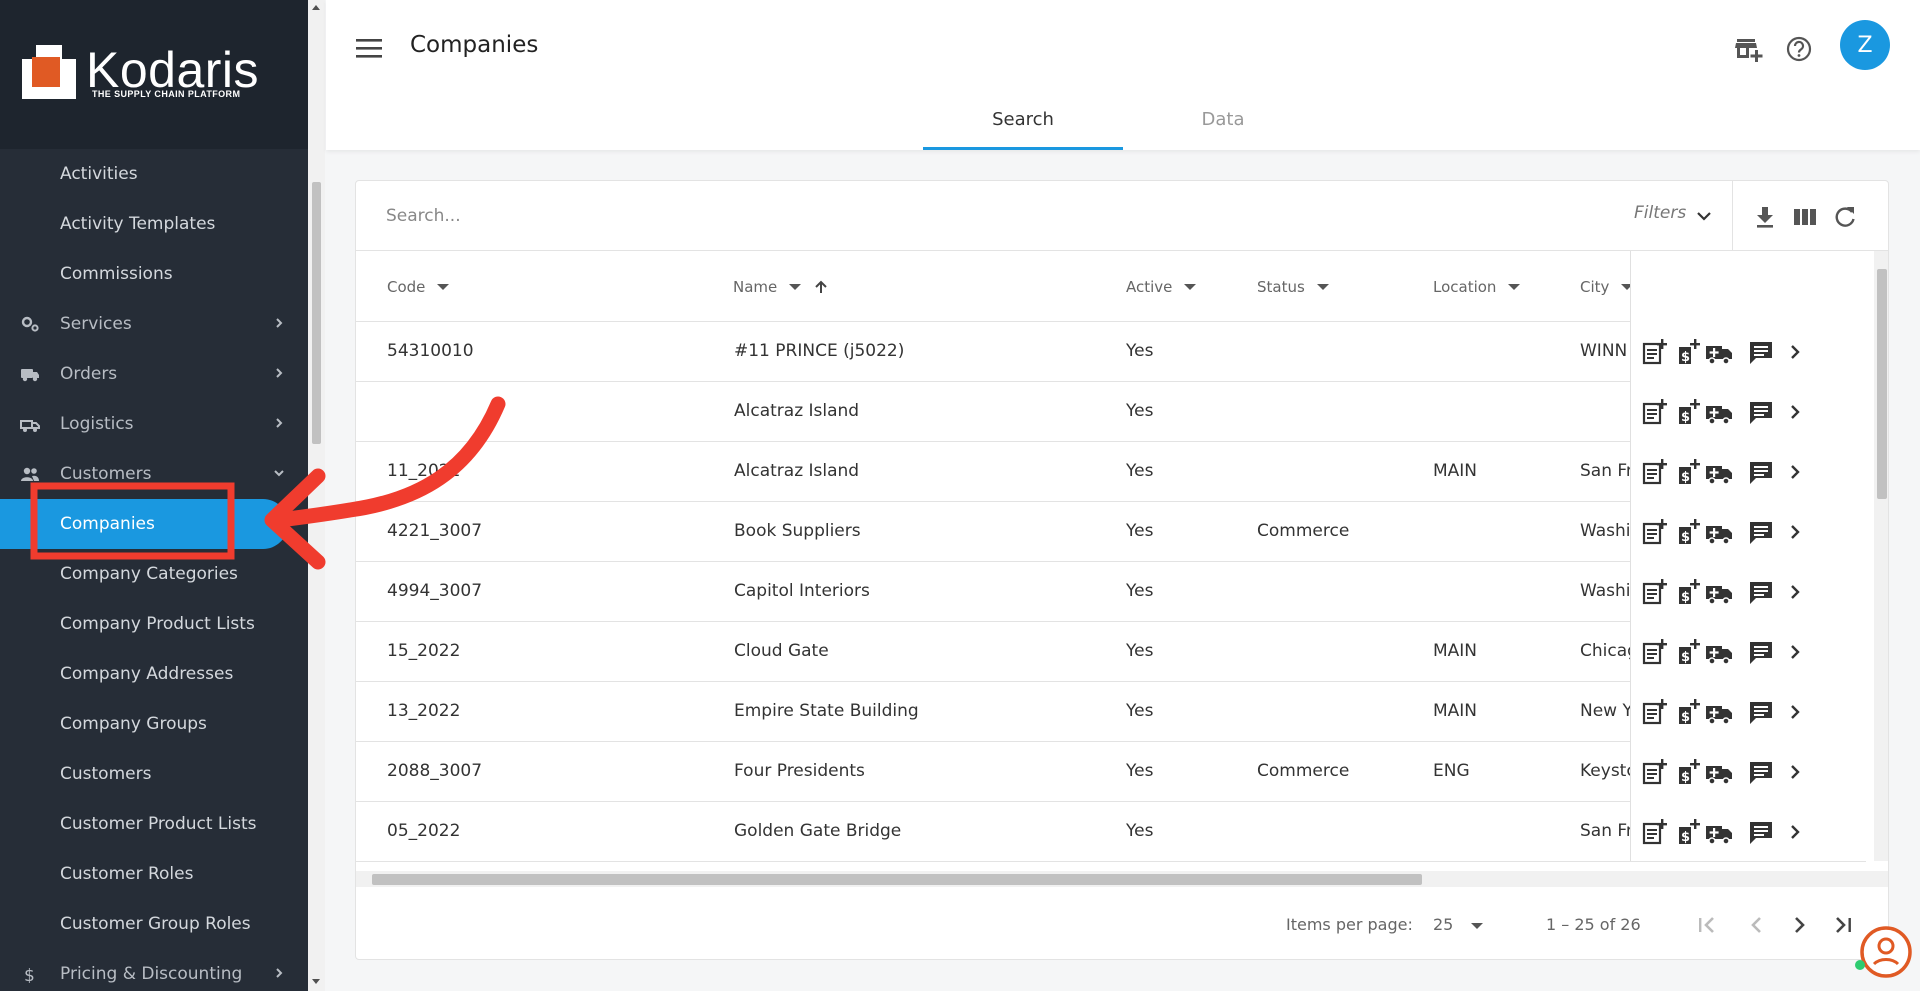  What do you see at coordinates (1161, 287) in the screenshot?
I see `column-header-active: Active` at bounding box center [1161, 287].